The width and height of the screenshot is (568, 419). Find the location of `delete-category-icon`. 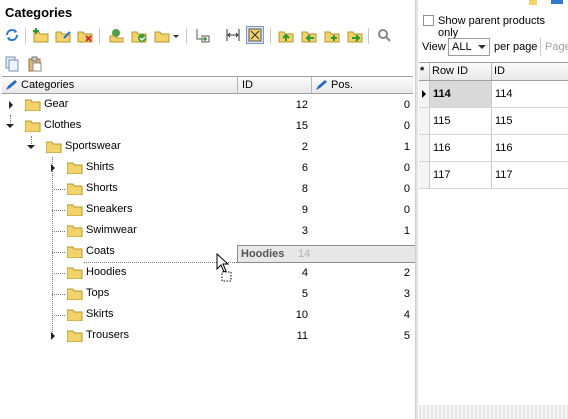

delete-category-icon is located at coordinates (85, 35).